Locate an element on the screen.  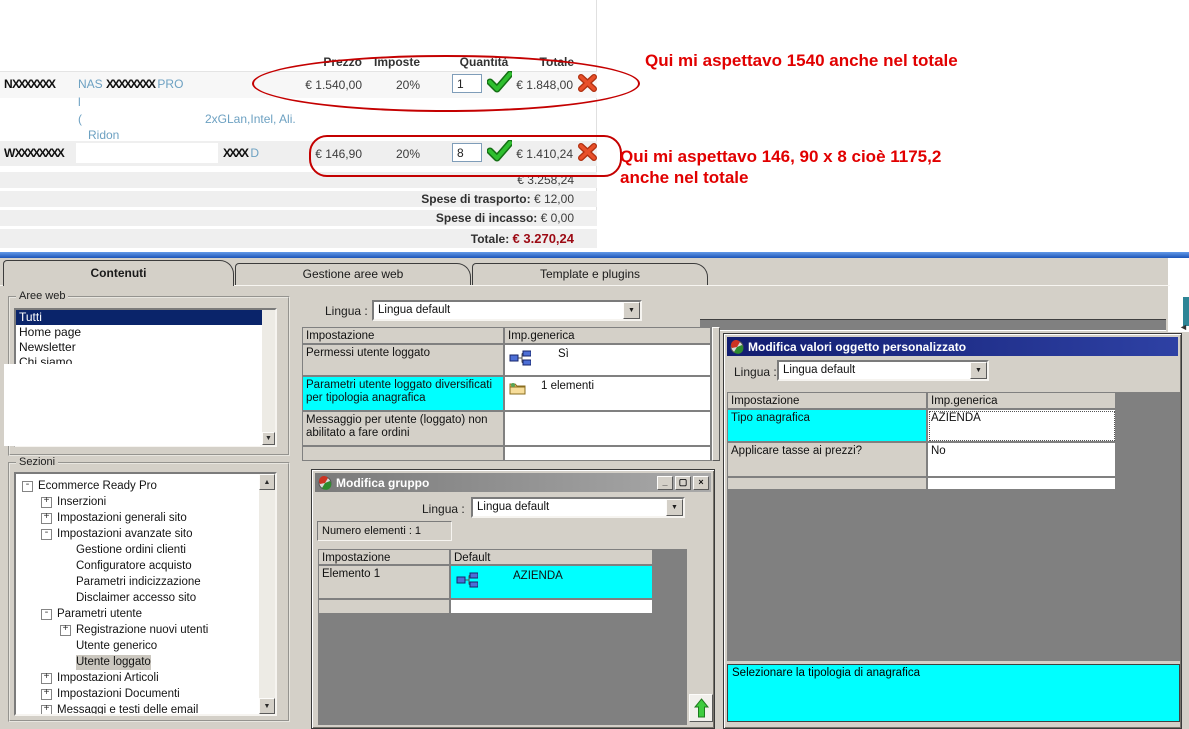
item1-code: N XXXXXXX is located at coordinates (30, 84).